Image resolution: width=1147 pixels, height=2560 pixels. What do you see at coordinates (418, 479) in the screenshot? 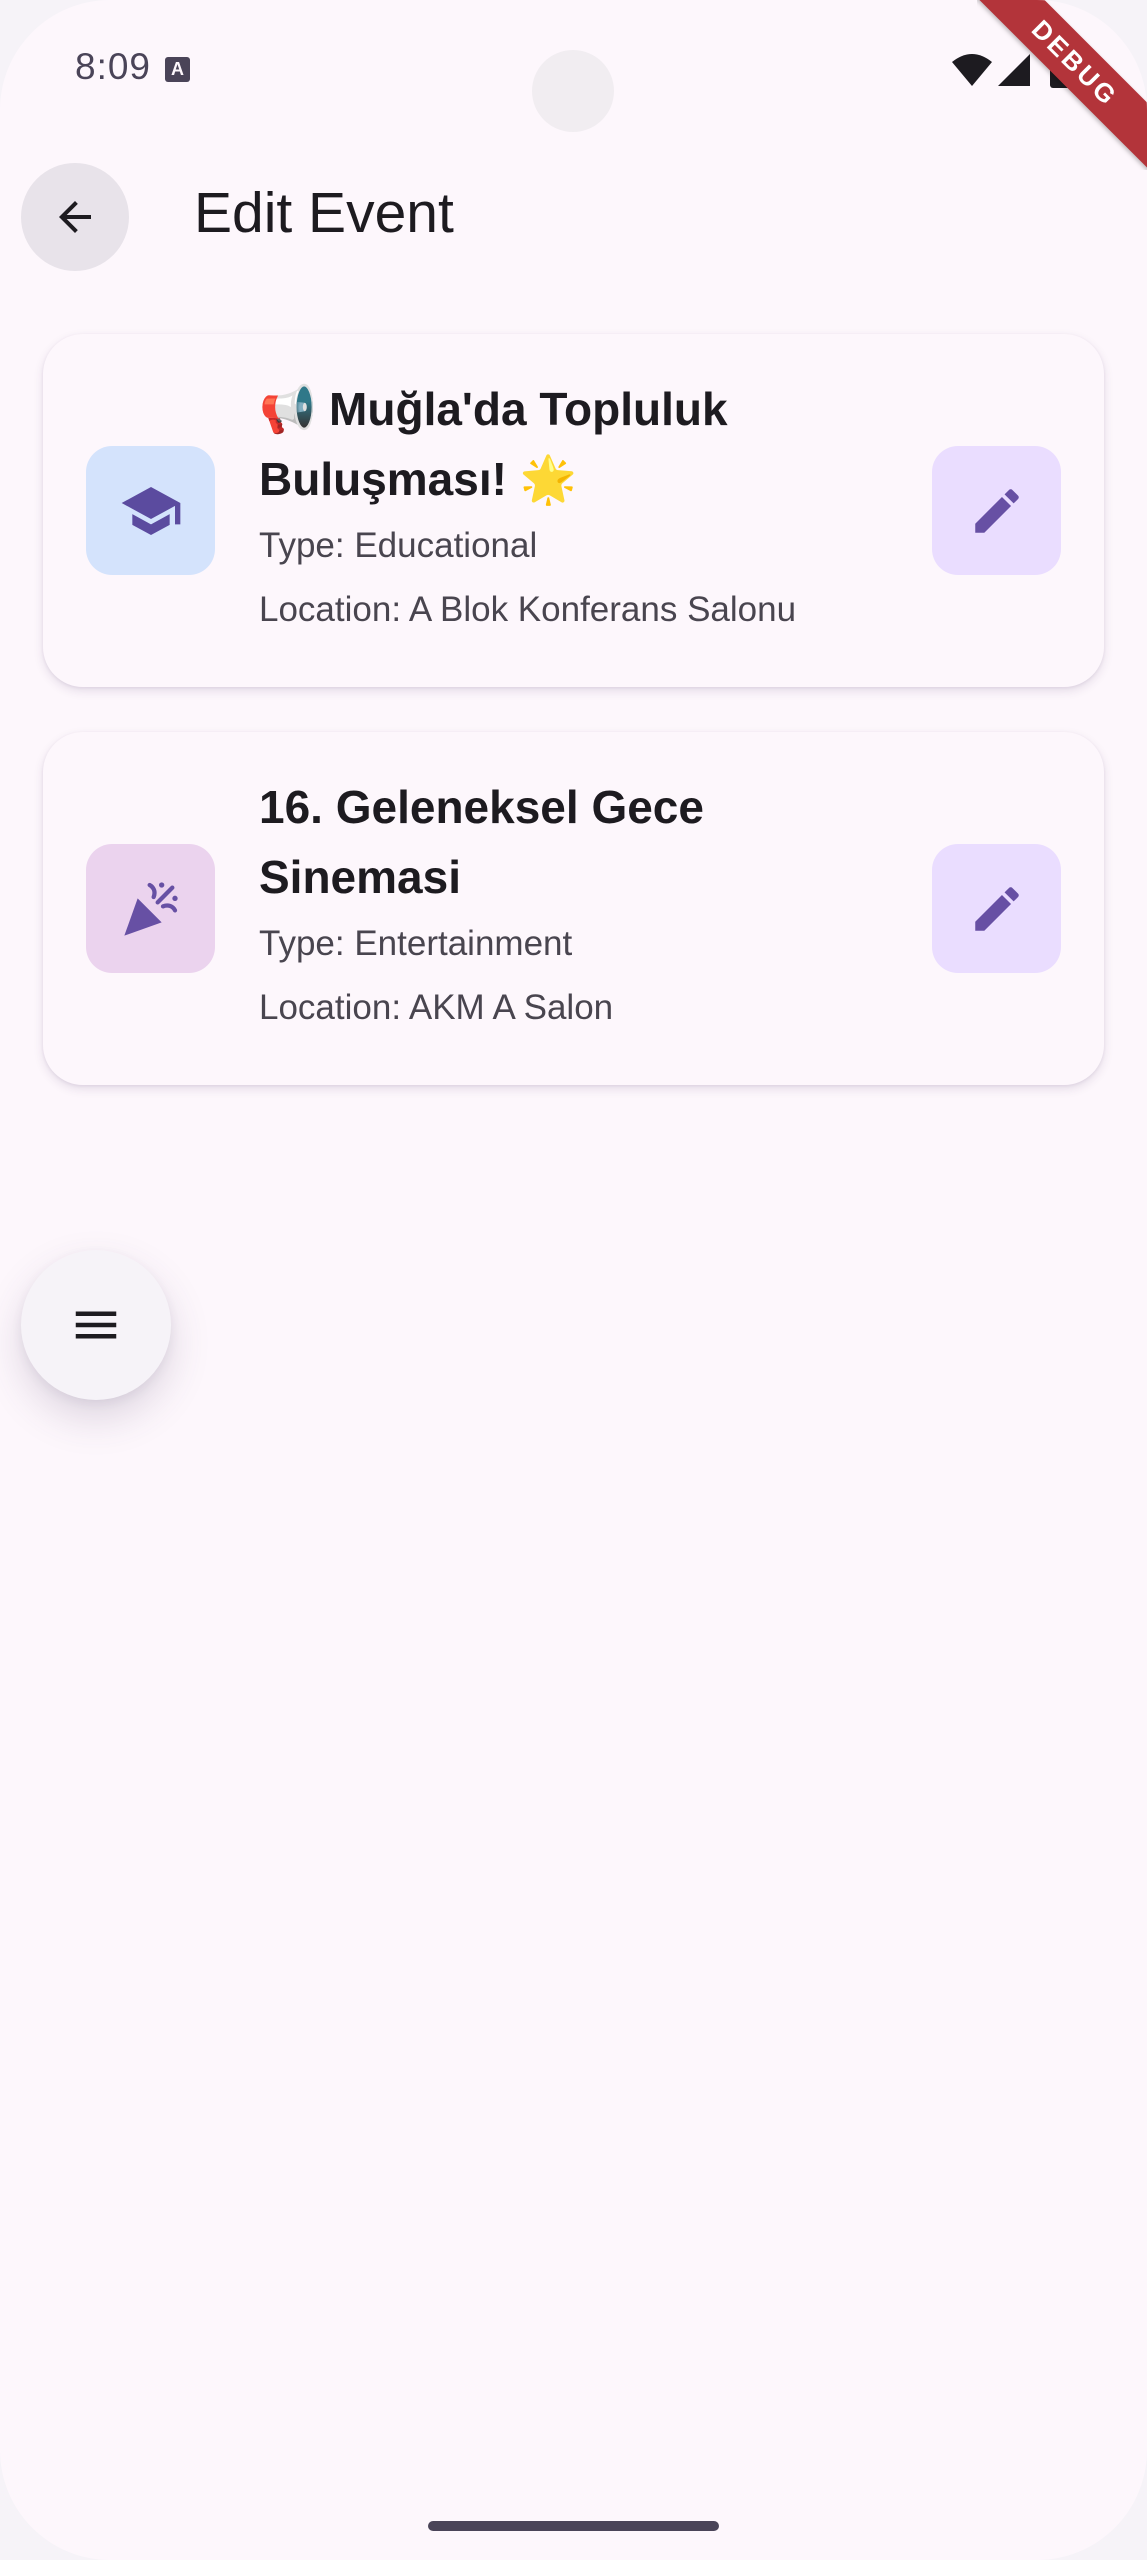
I see `event-title-line: Buluşması! 🌟` at bounding box center [418, 479].